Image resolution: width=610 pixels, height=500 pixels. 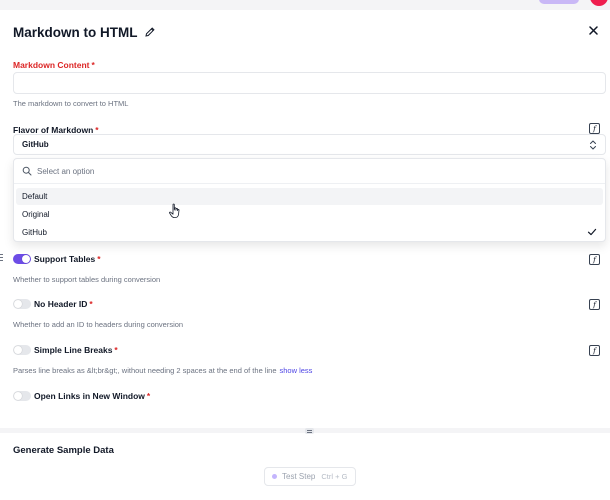 I want to click on sample-data-panel: Generate Sample Data Test Step Ctrl + G, so click(x=305, y=466).